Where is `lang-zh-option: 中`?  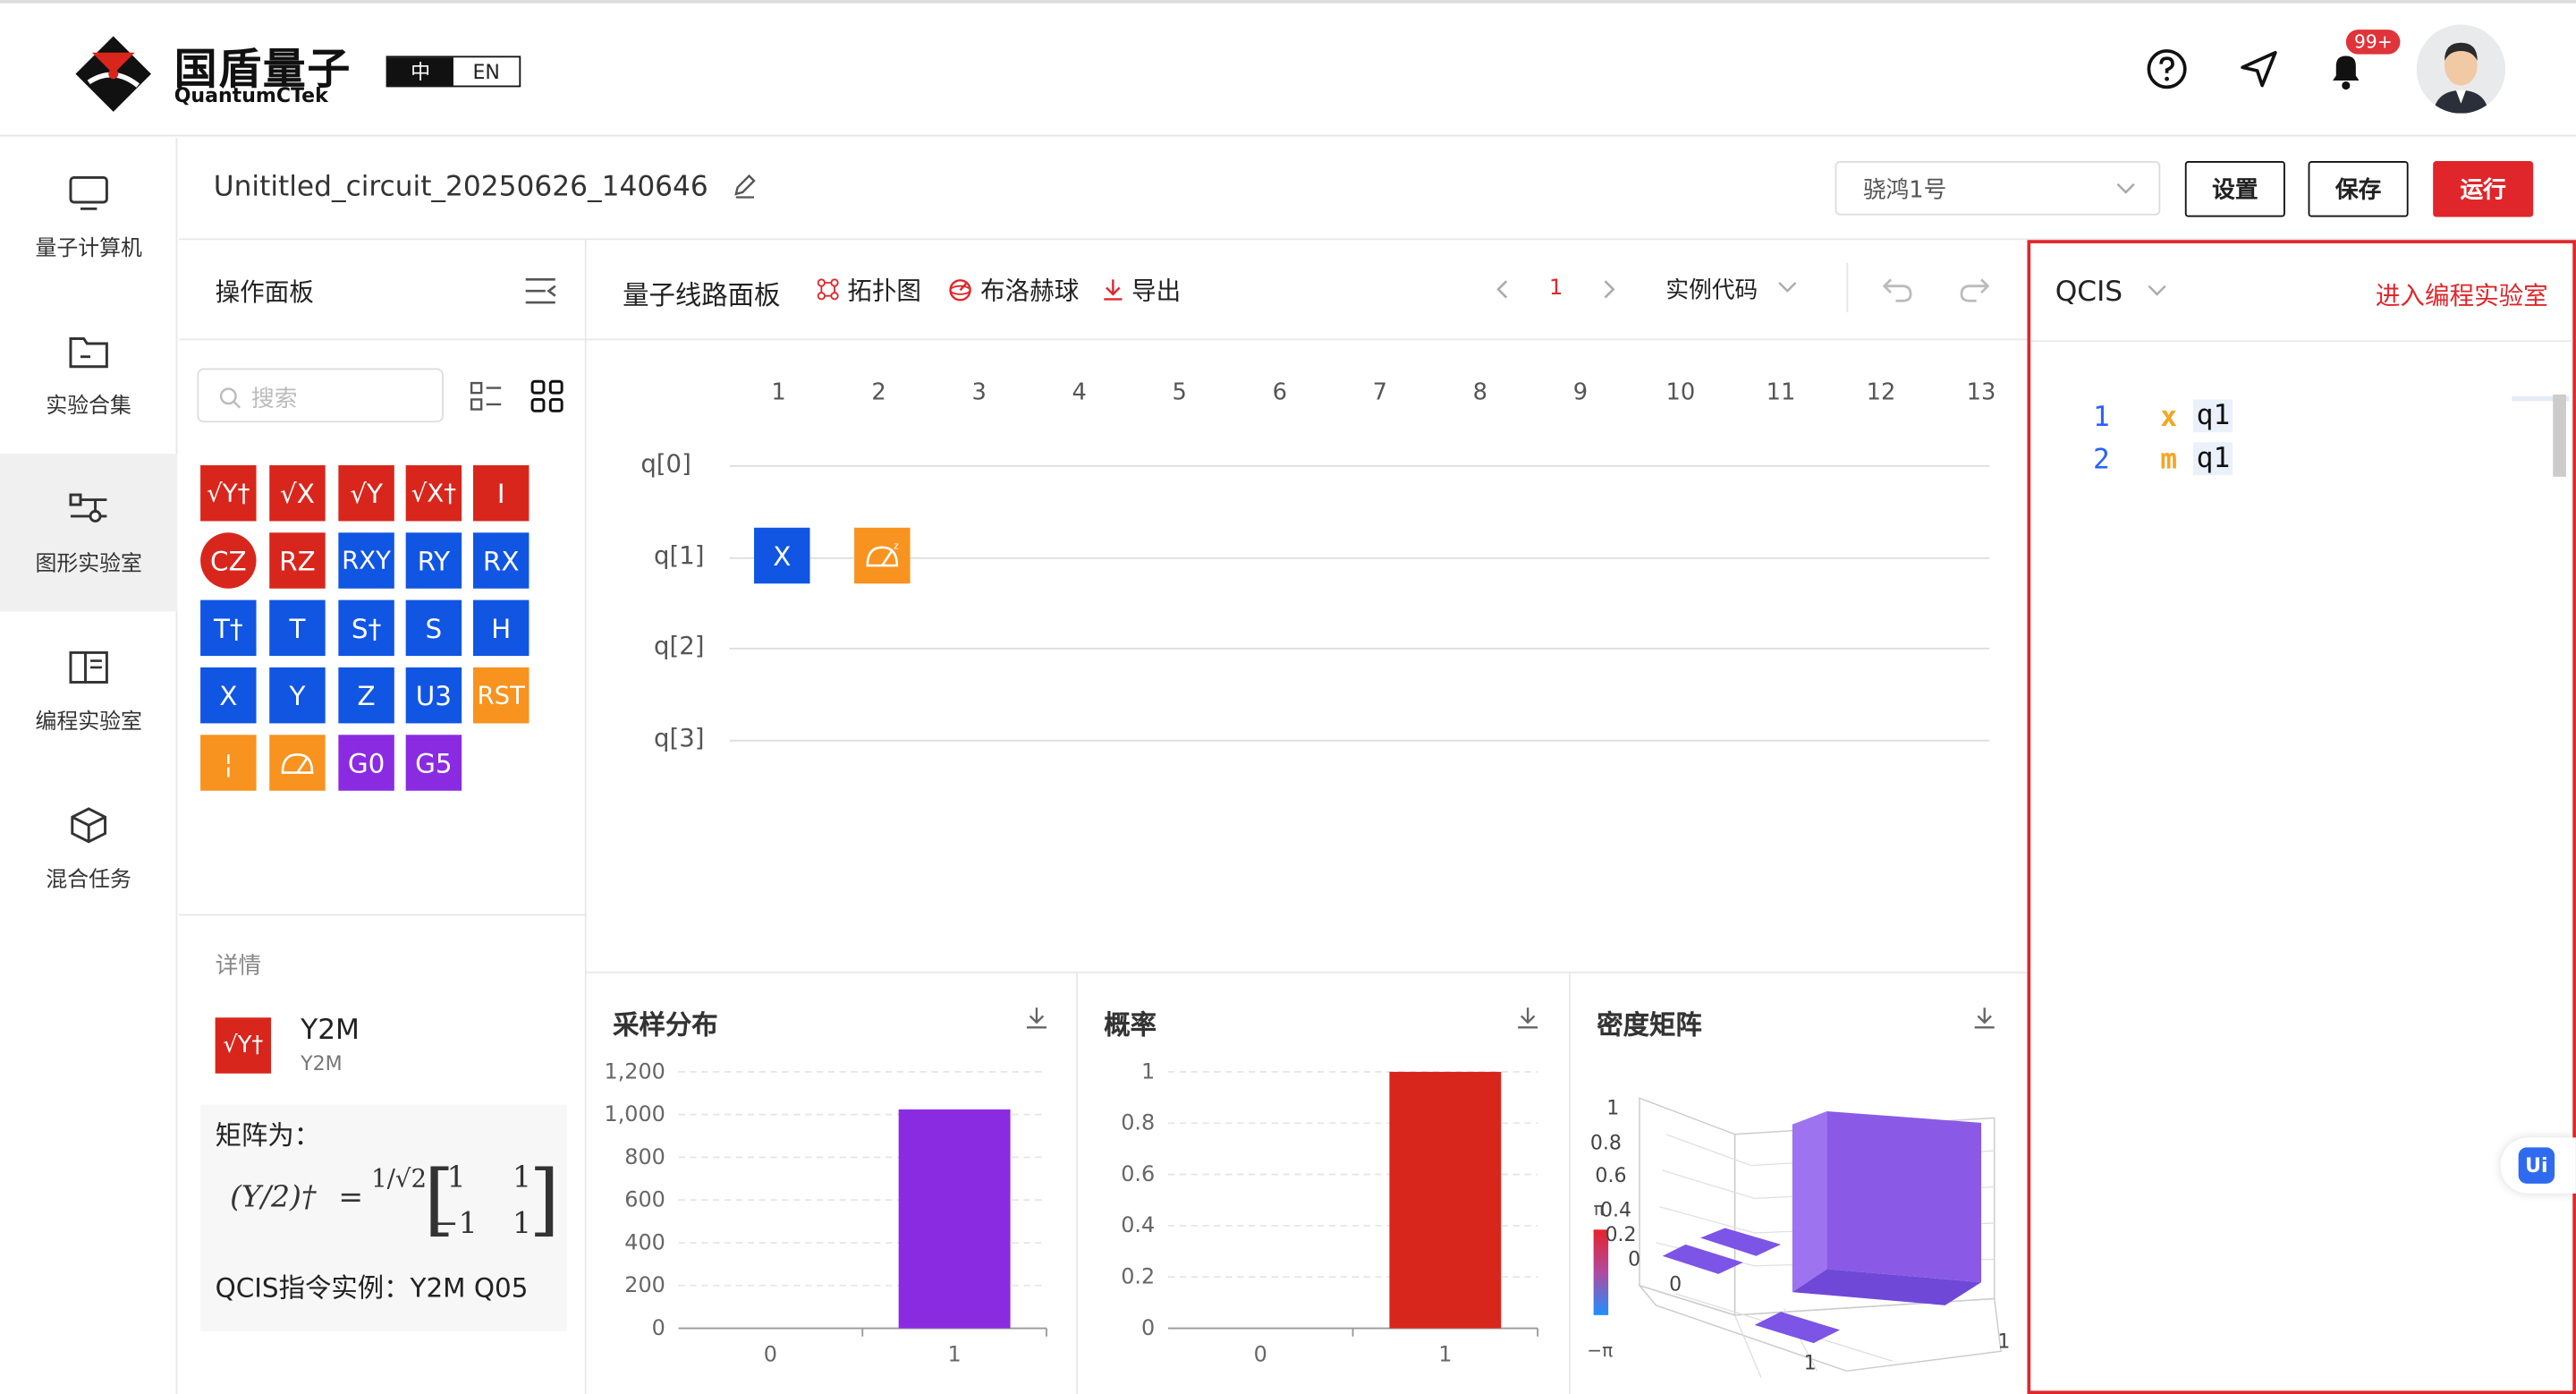 lang-zh-option: 中 is located at coordinates (420, 71).